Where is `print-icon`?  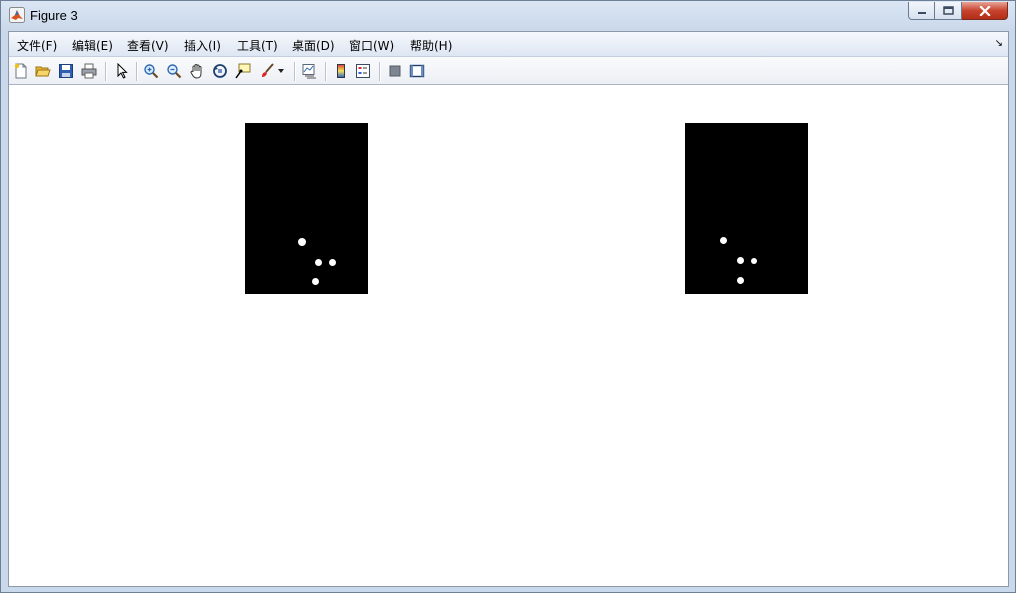 print-icon is located at coordinates (89, 71).